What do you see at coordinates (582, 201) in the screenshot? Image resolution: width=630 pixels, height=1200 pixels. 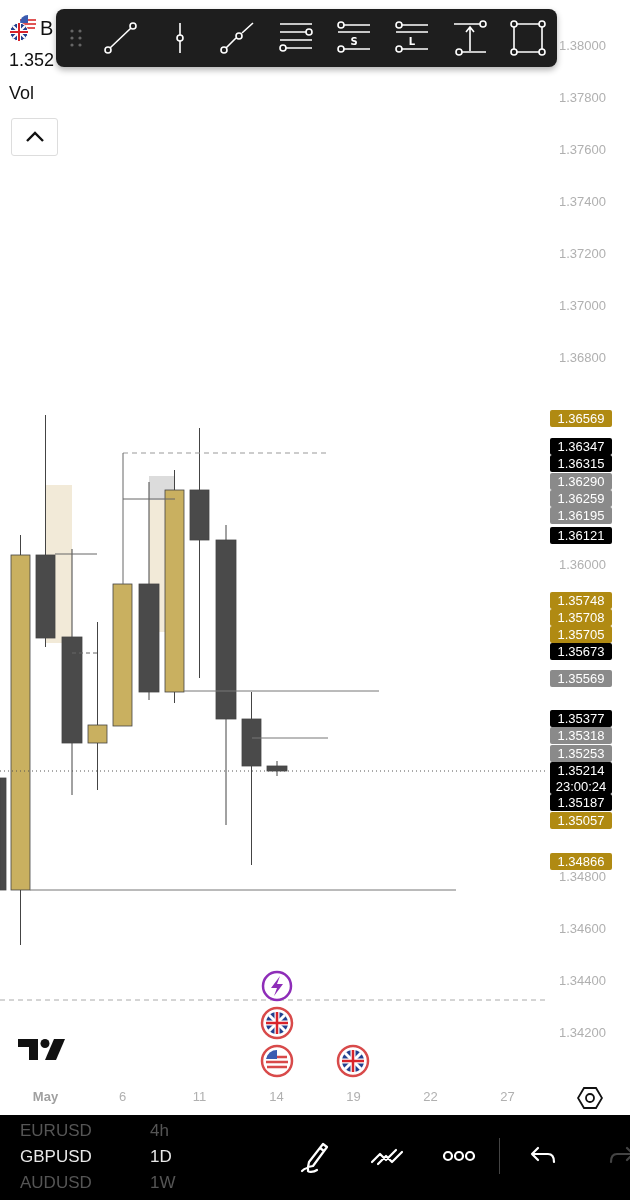 I see `price-tick-label: 1.37400` at bounding box center [582, 201].